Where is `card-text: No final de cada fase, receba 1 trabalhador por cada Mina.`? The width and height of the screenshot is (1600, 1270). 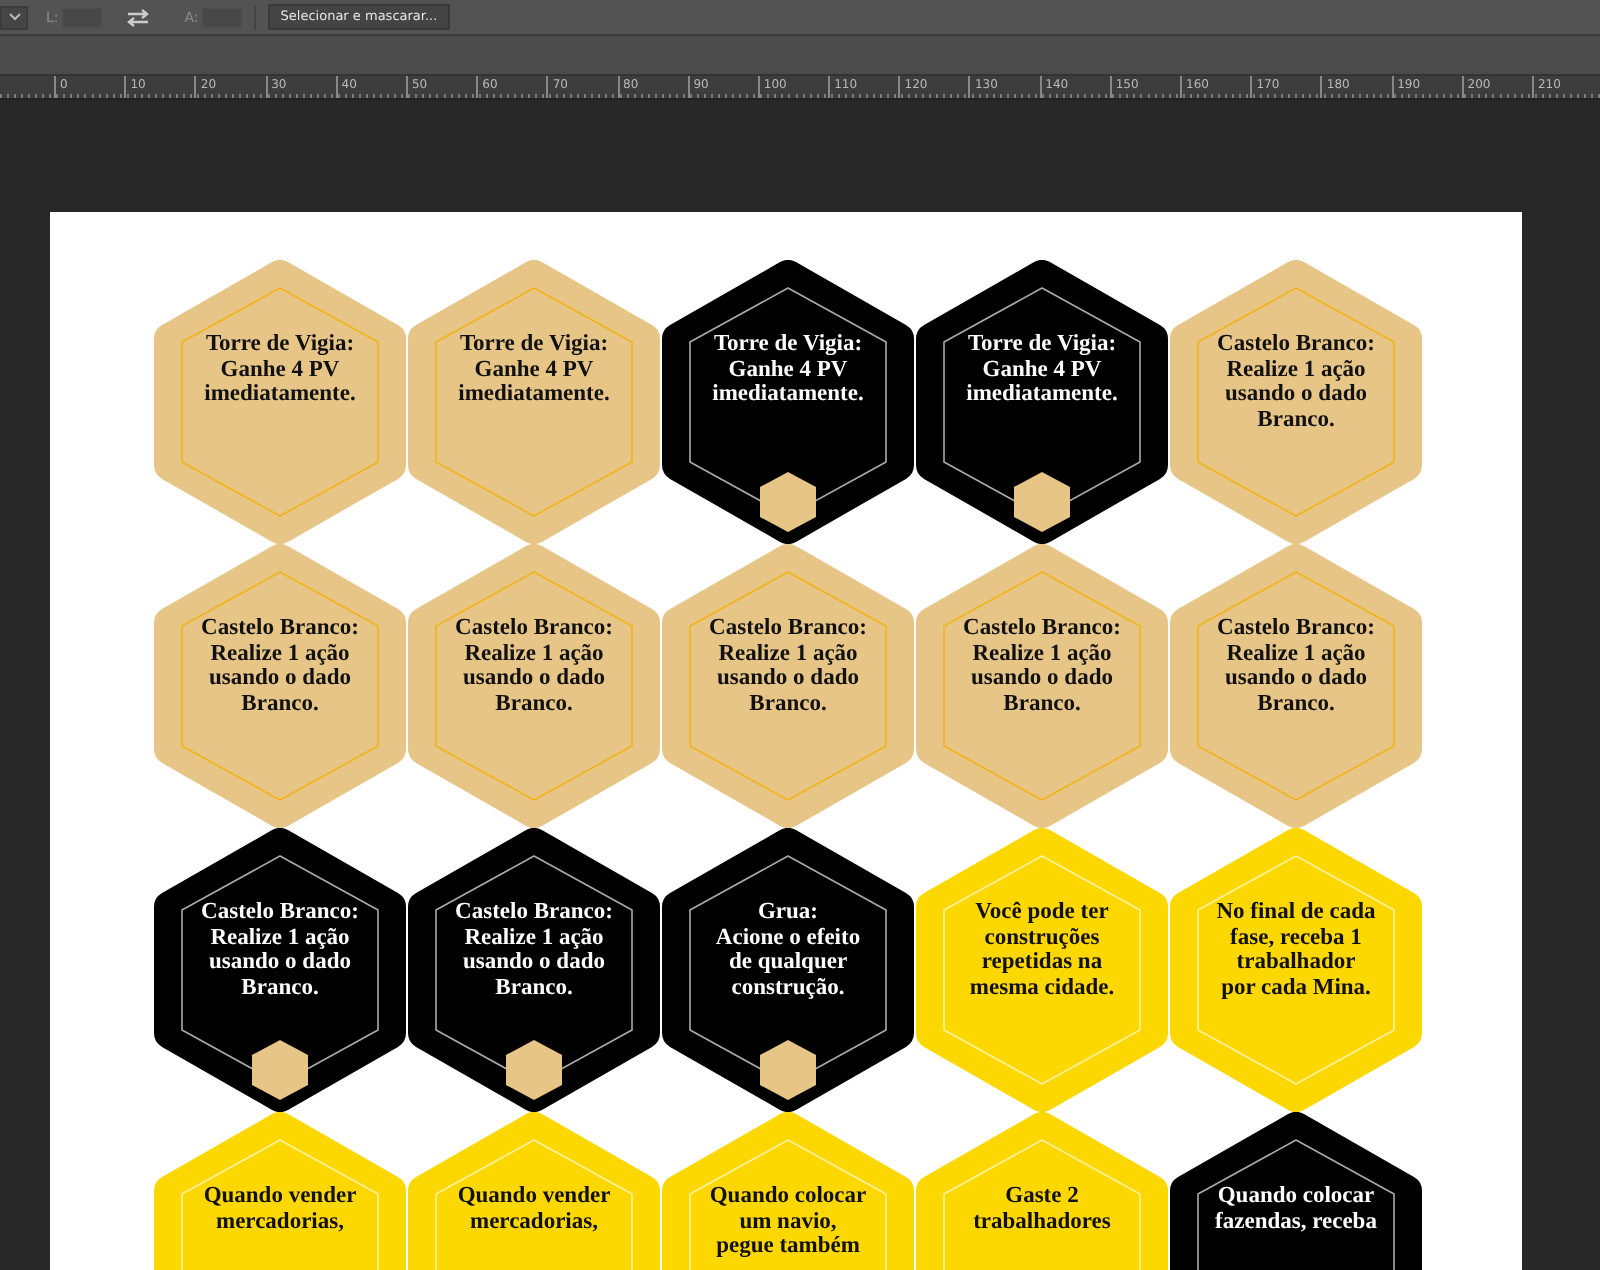 card-text: No final de cada fase, receba 1 trabalhador por cada Mina. is located at coordinates (1296, 950).